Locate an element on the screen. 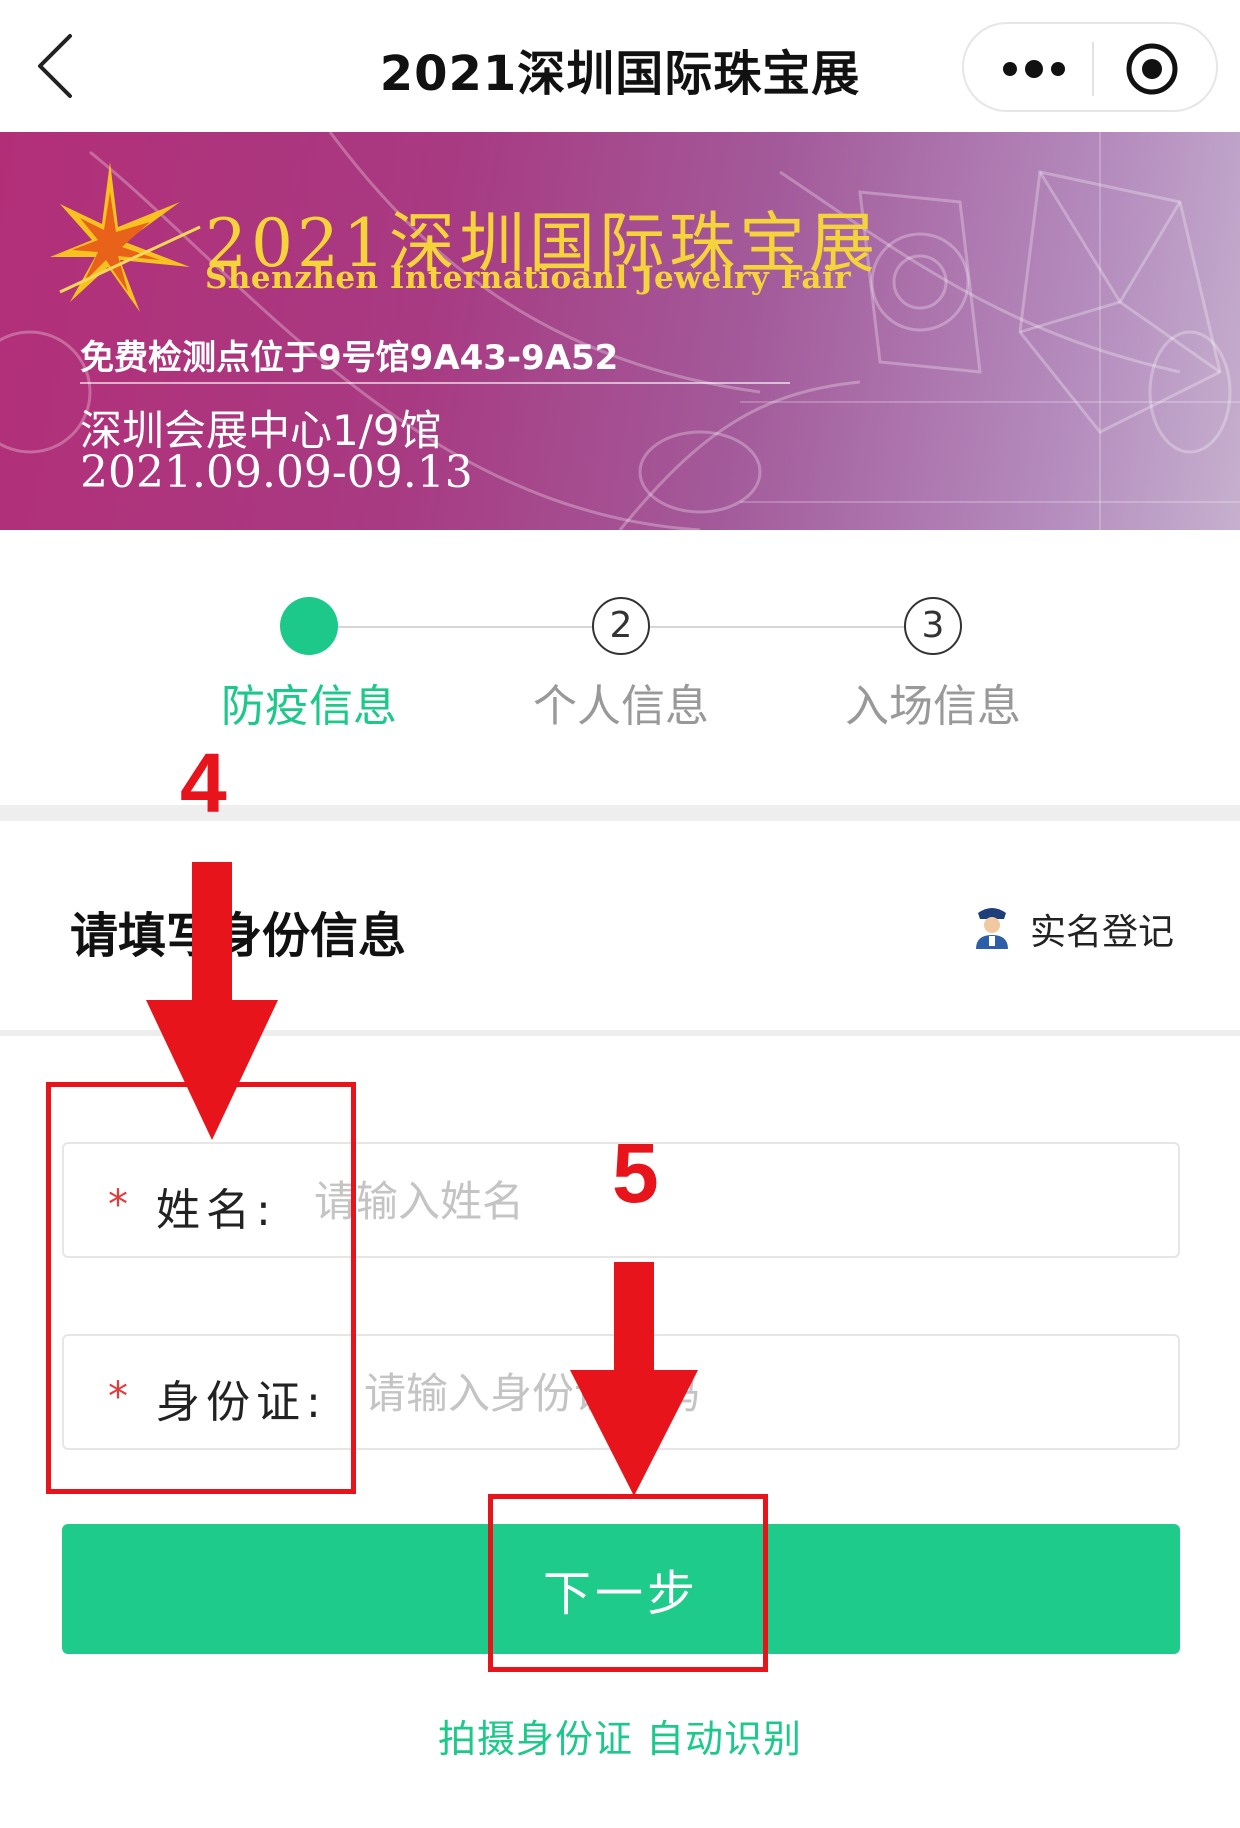 This screenshot has width=1240, height=1828. date-text: 2021.09.09-09.13 is located at coordinates (276, 472).